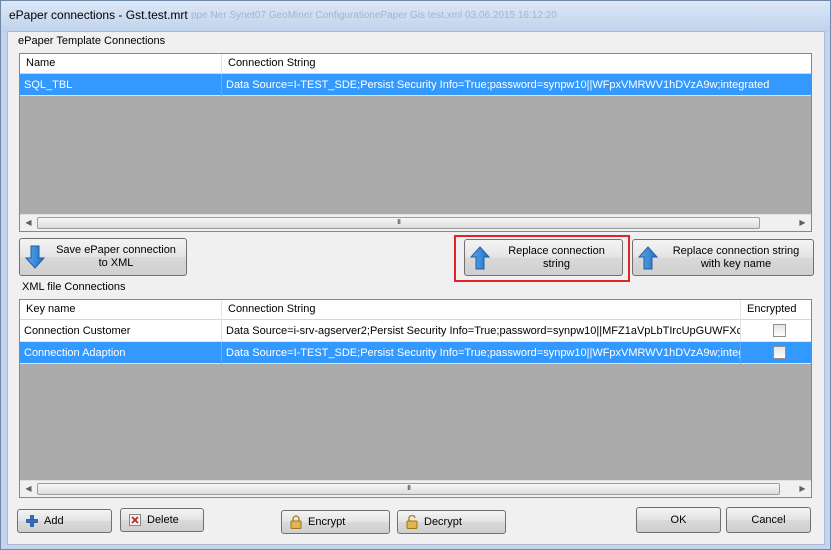  I want to click on arrow-down-icon, so click(35, 257).